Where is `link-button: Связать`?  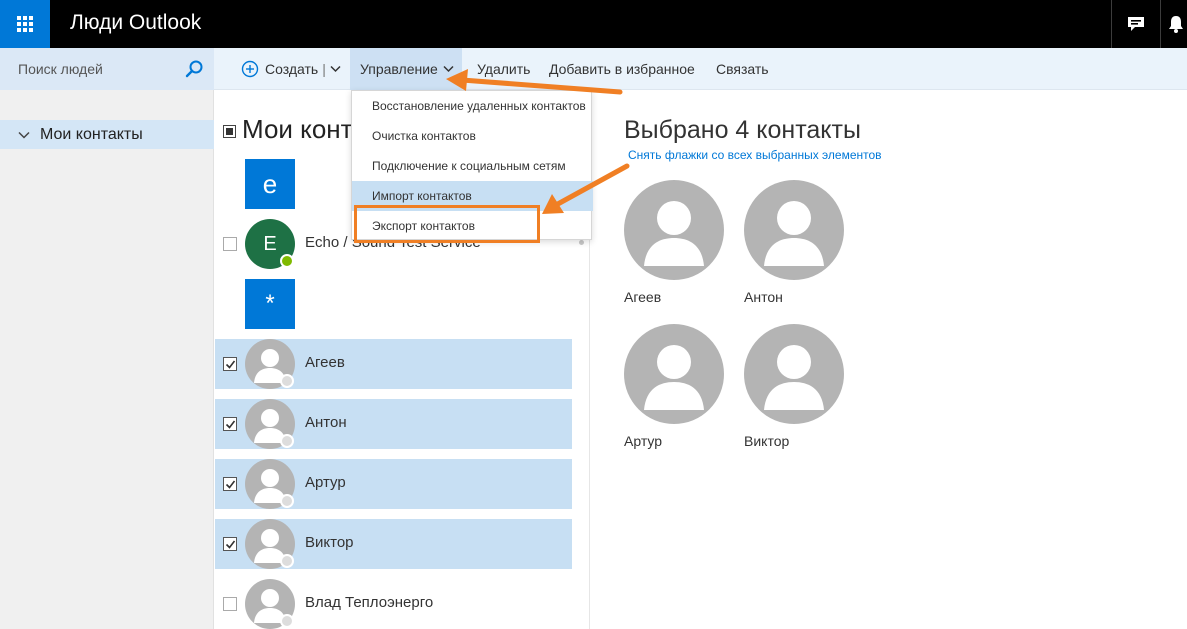 link-button: Связать is located at coordinates (742, 69).